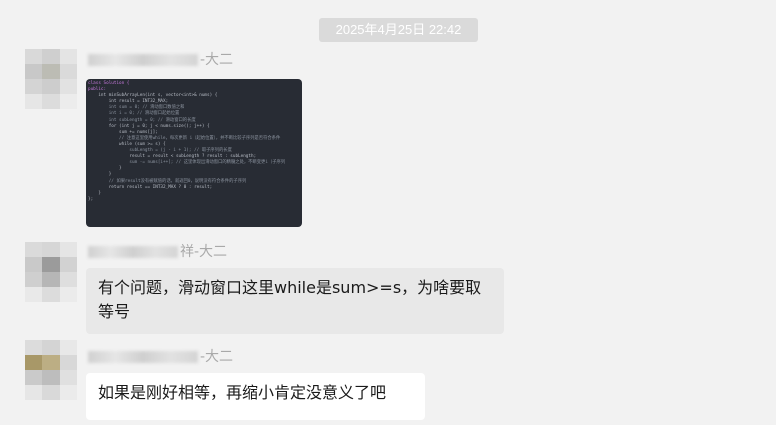 Image resolution: width=776 pixels, height=425 pixels. Describe the element at coordinates (398, 30) in the screenshot. I see `chat-timestamp: 2025年4月25日 22:42` at that location.